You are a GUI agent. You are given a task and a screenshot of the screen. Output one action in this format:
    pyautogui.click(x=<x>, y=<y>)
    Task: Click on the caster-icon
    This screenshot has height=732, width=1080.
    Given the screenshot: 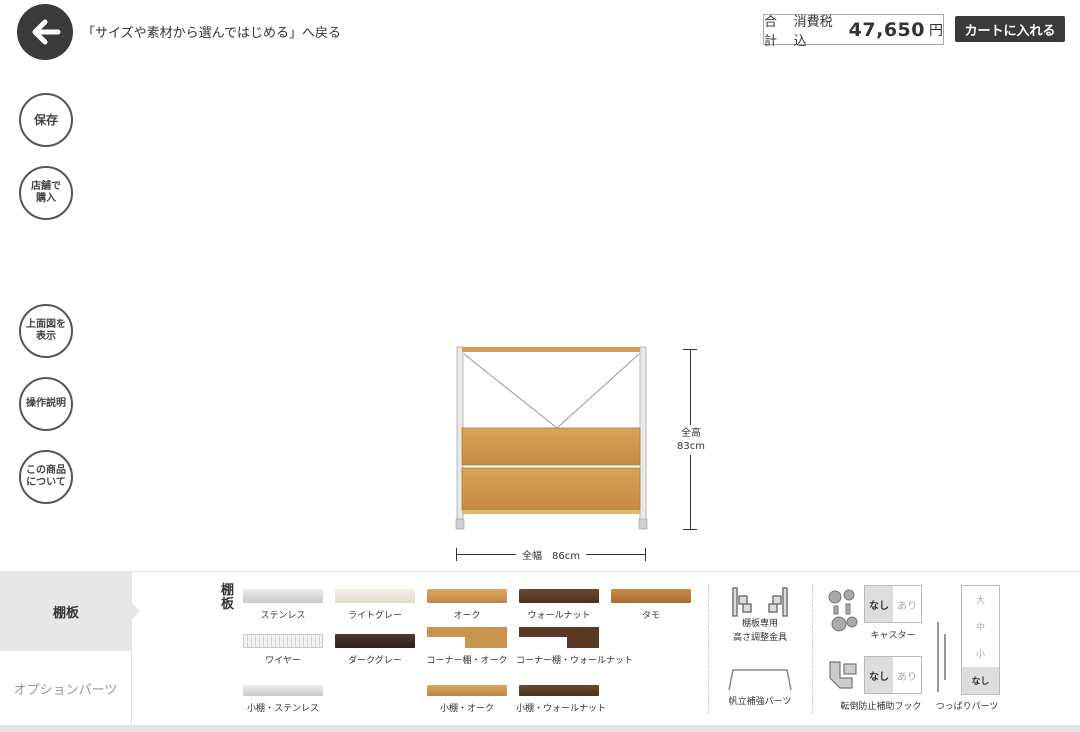 What is the action you would take?
    pyautogui.click(x=843, y=610)
    